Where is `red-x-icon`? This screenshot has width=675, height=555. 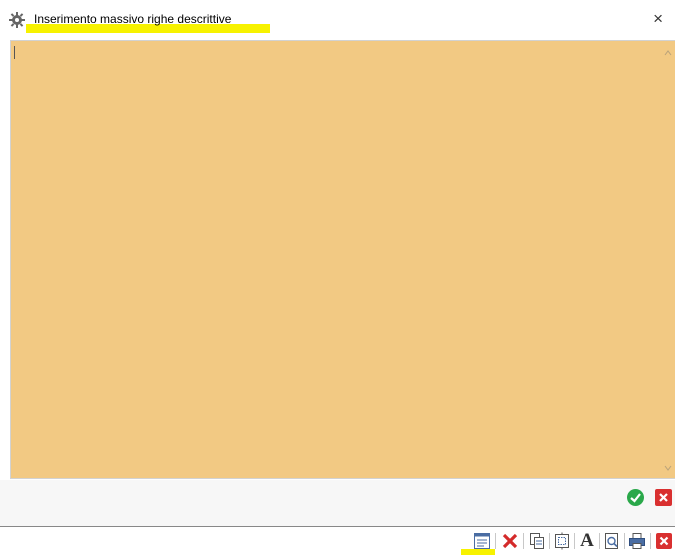 red-x-icon is located at coordinates (510, 541).